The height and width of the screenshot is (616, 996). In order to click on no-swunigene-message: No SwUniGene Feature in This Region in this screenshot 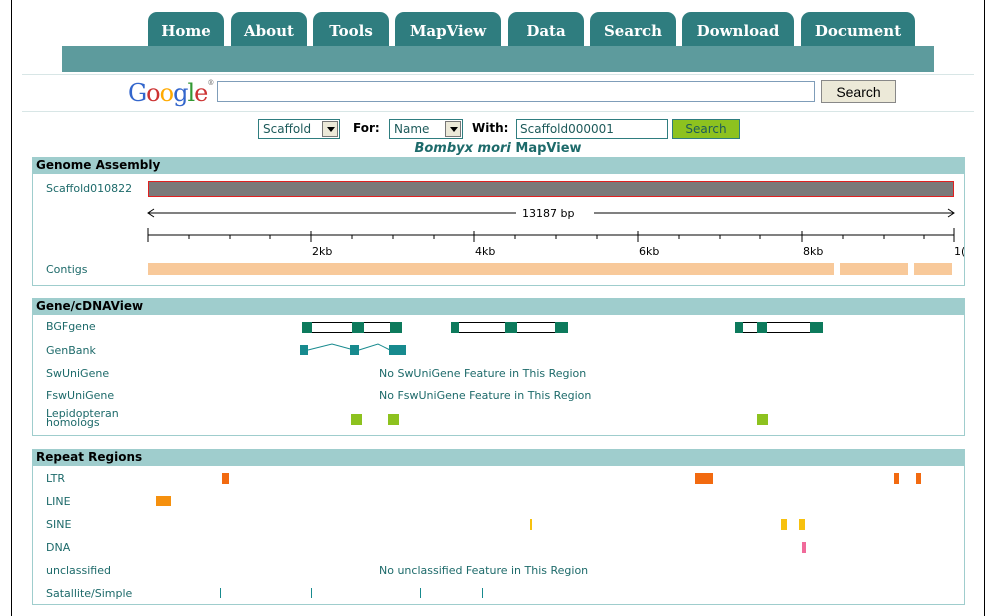, I will do `click(483, 373)`.